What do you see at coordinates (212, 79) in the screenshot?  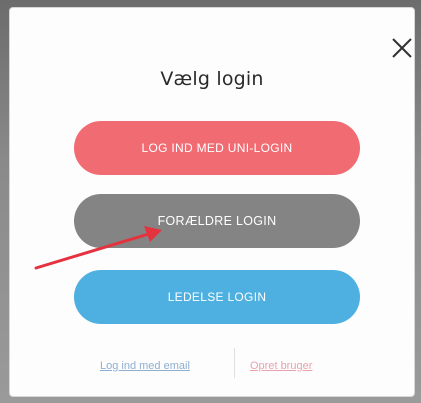 I see `dialog-title: Vælg login` at bounding box center [212, 79].